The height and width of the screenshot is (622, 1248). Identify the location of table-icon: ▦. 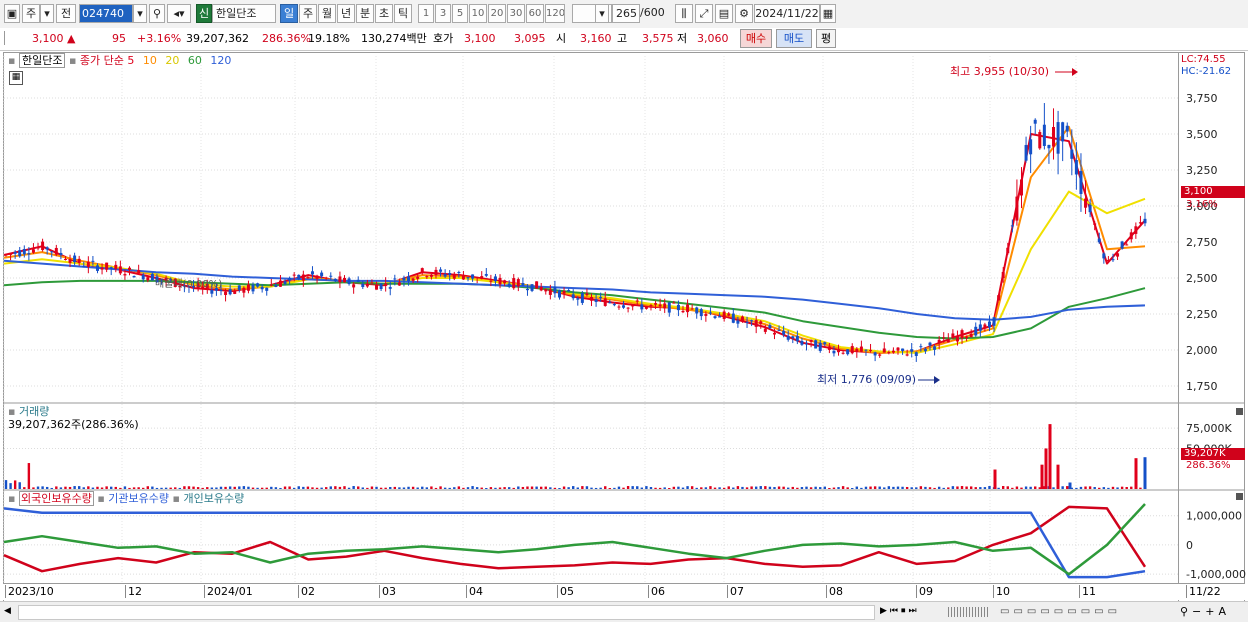
(16, 78).